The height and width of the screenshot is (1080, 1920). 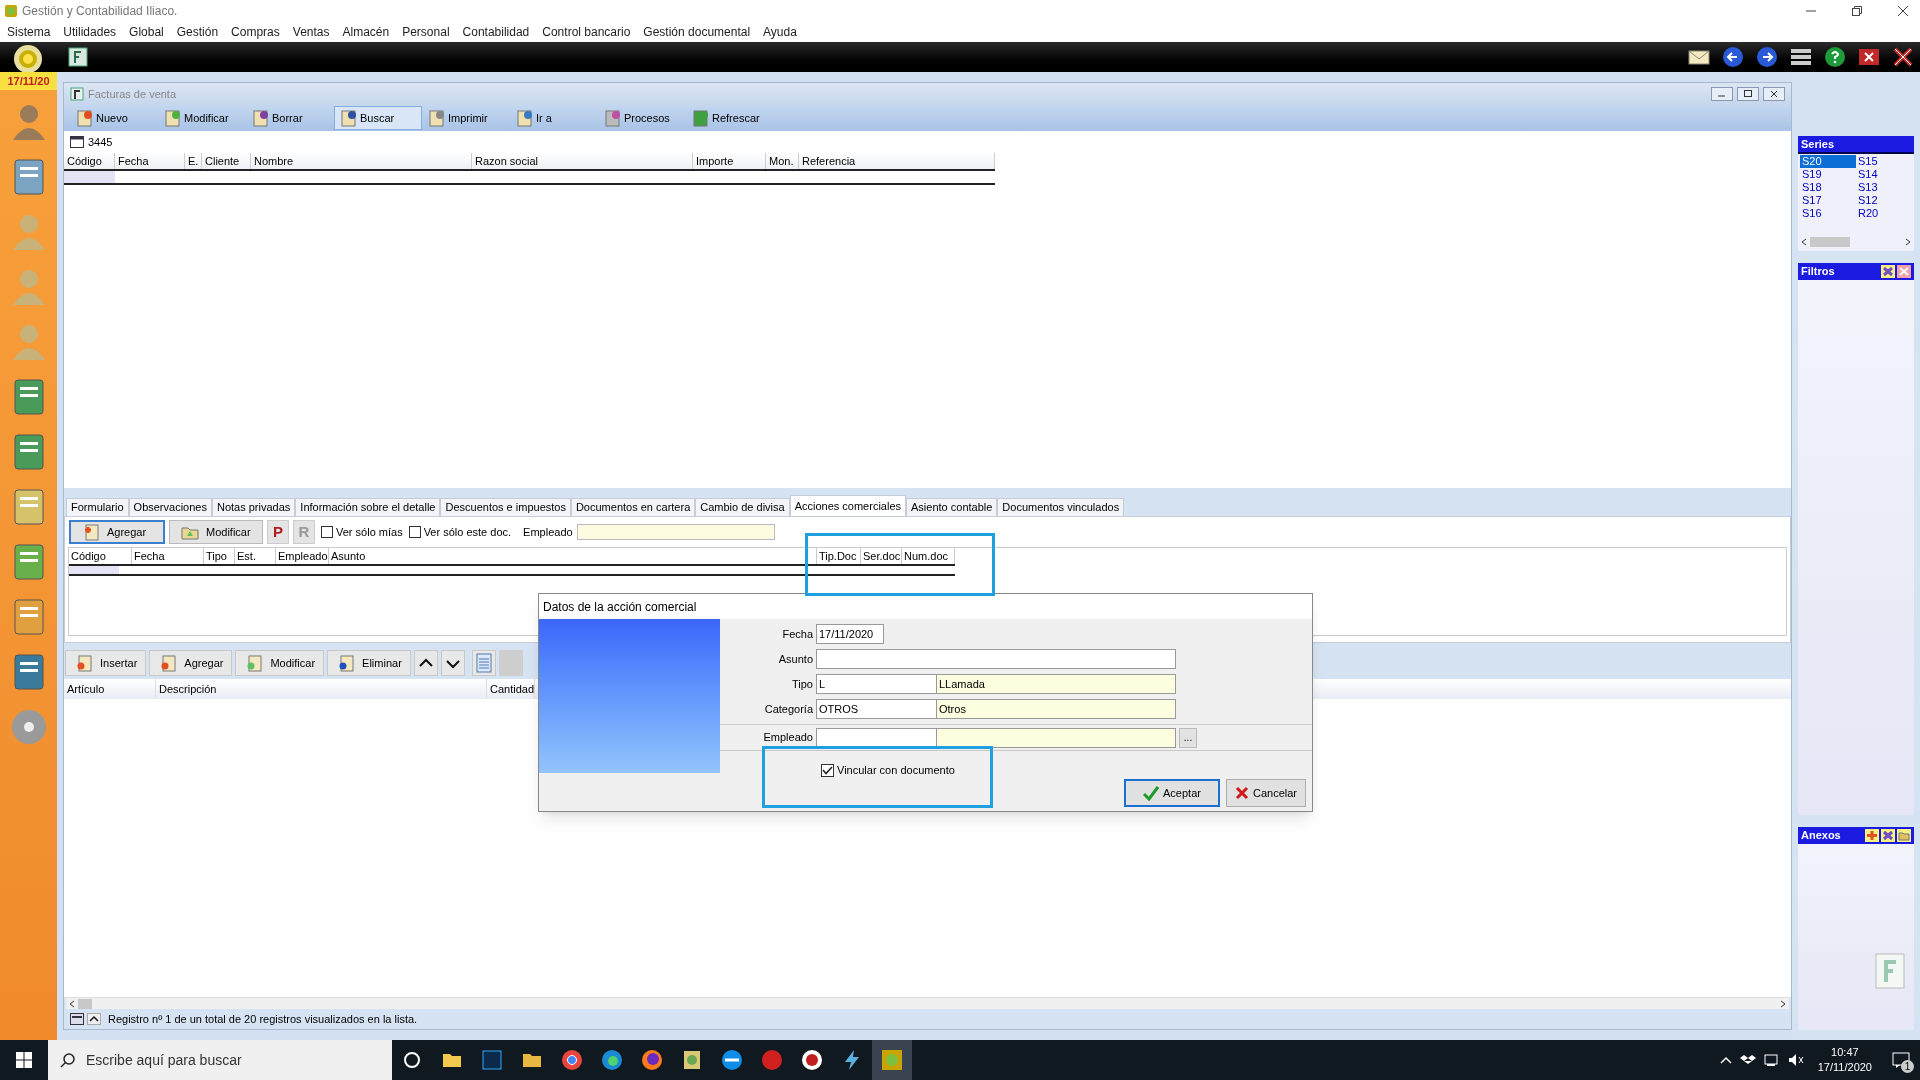 What do you see at coordinates (881, 556) in the screenshot?
I see `column-header: Ser.doc` at bounding box center [881, 556].